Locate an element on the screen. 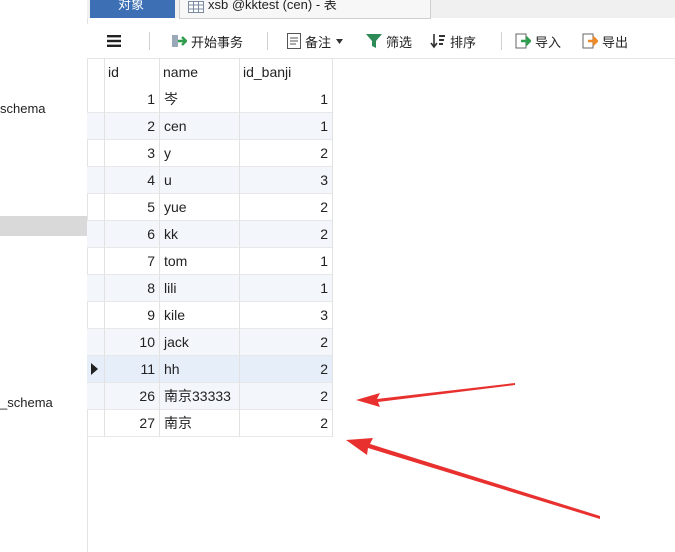 This screenshot has width=675, height=552. annotation-arrows is located at coordinates (473, 451).